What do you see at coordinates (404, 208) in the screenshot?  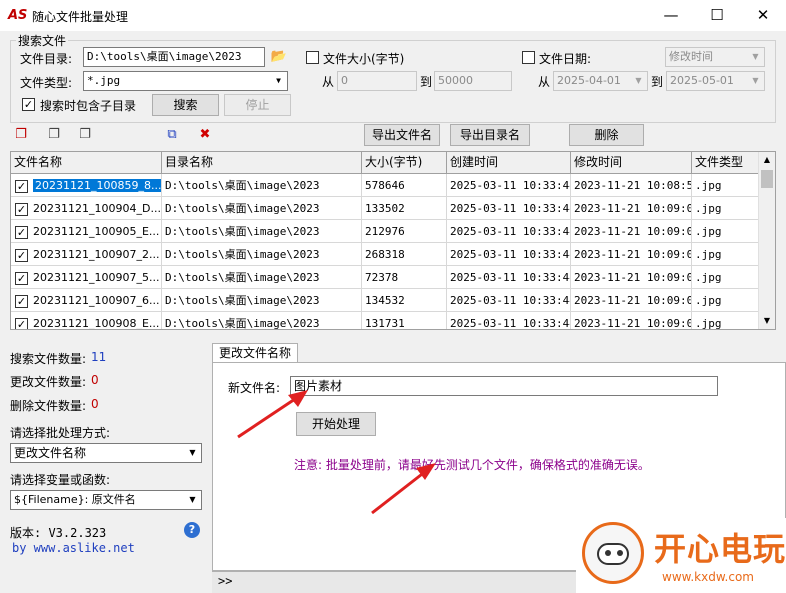 I see `cell-size: 133502` at bounding box center [404, 208].